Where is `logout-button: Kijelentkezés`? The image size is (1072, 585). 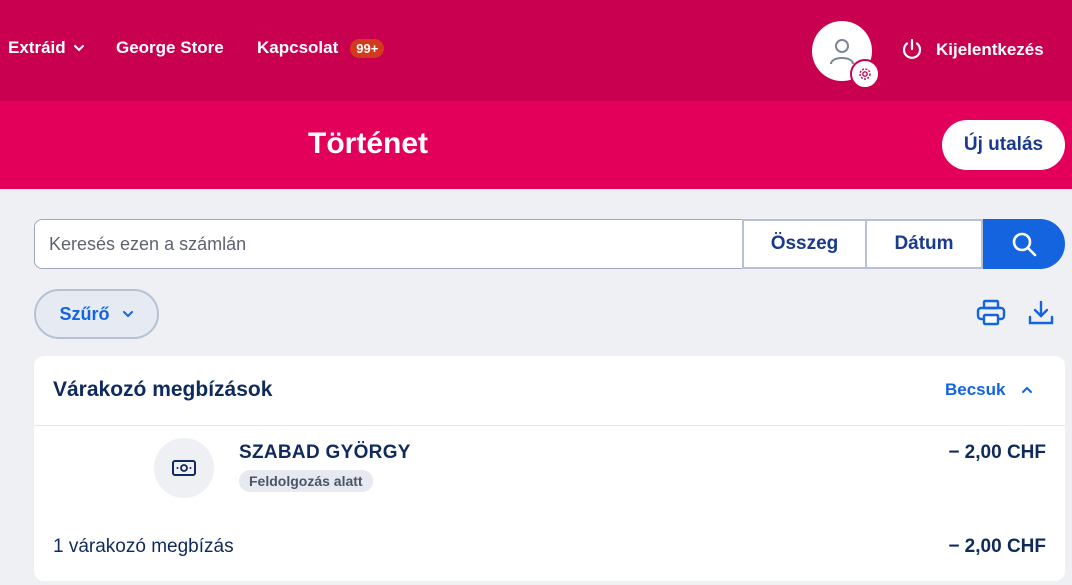
logout-button: Kijelentkezés is located at coordinates (972, 50).